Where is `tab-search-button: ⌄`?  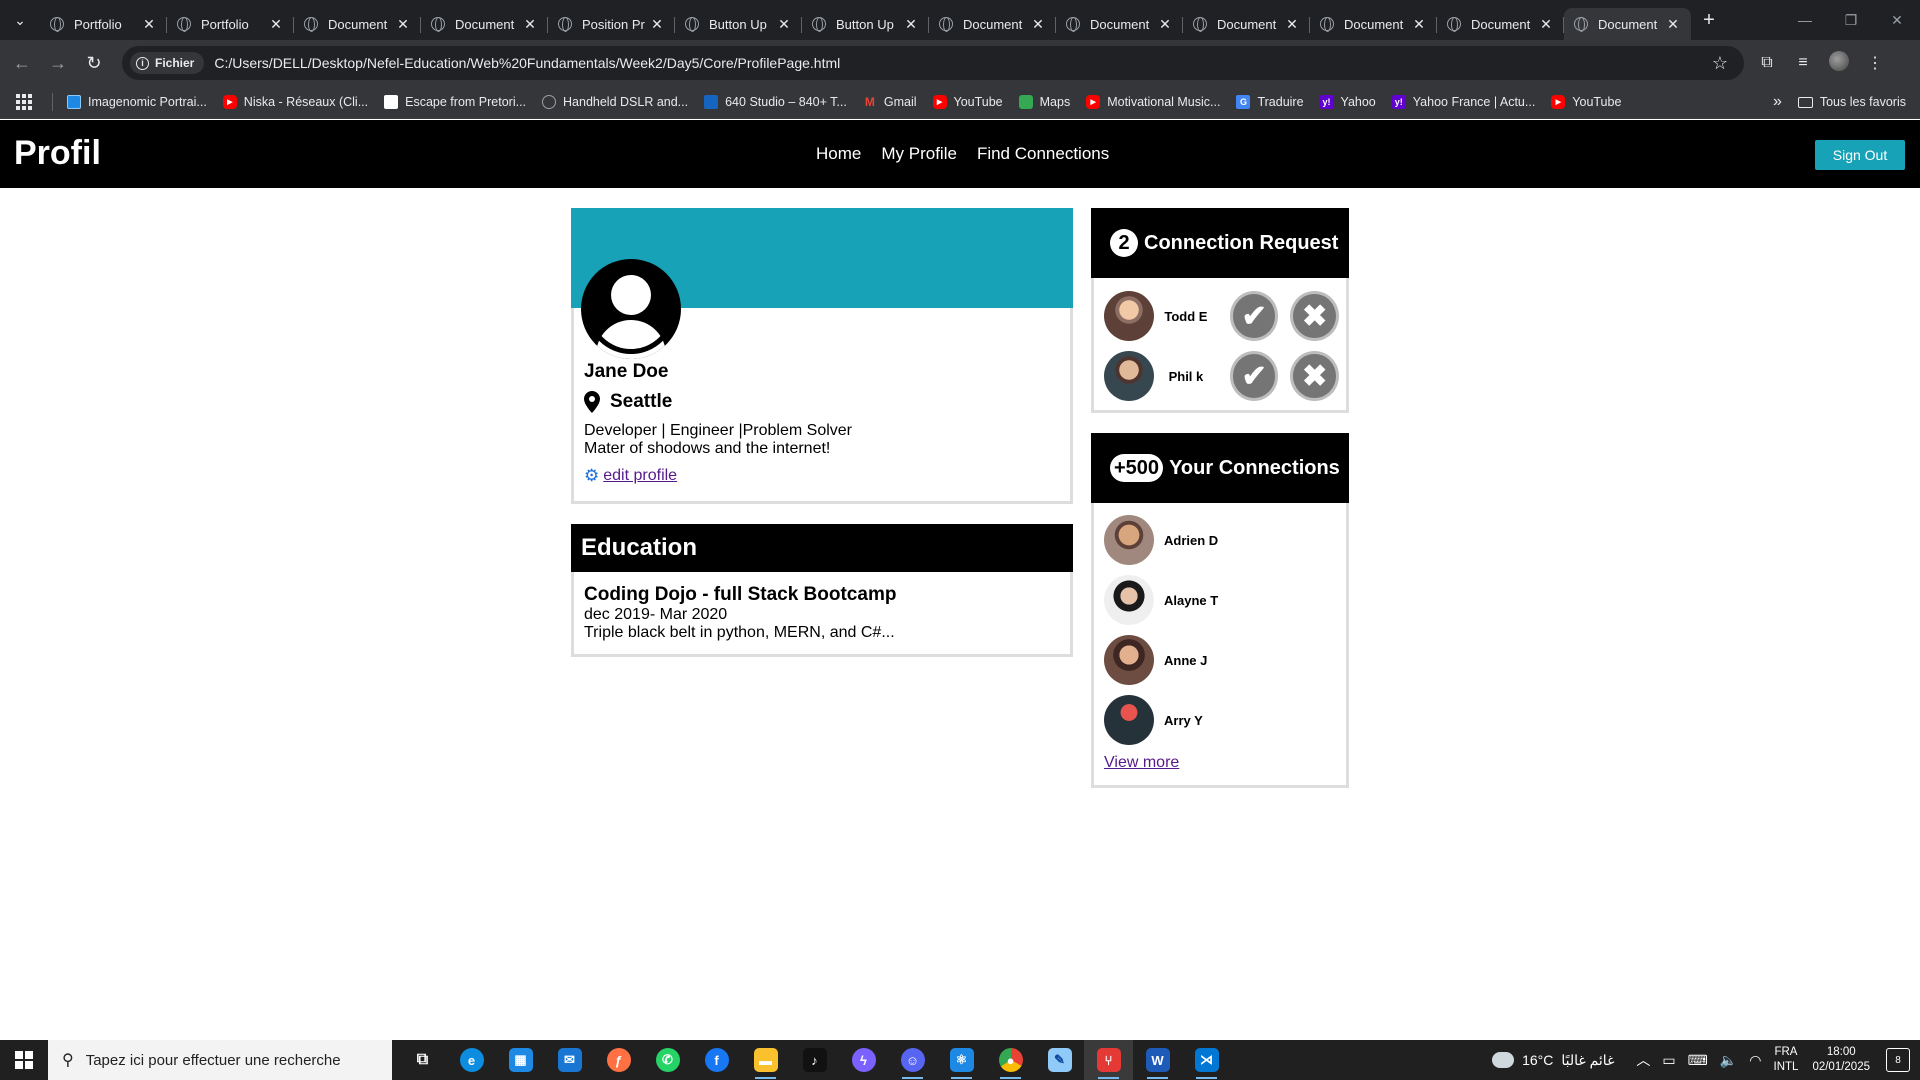
tab-search-button: ⌄ is located at coordinates (20, 20).